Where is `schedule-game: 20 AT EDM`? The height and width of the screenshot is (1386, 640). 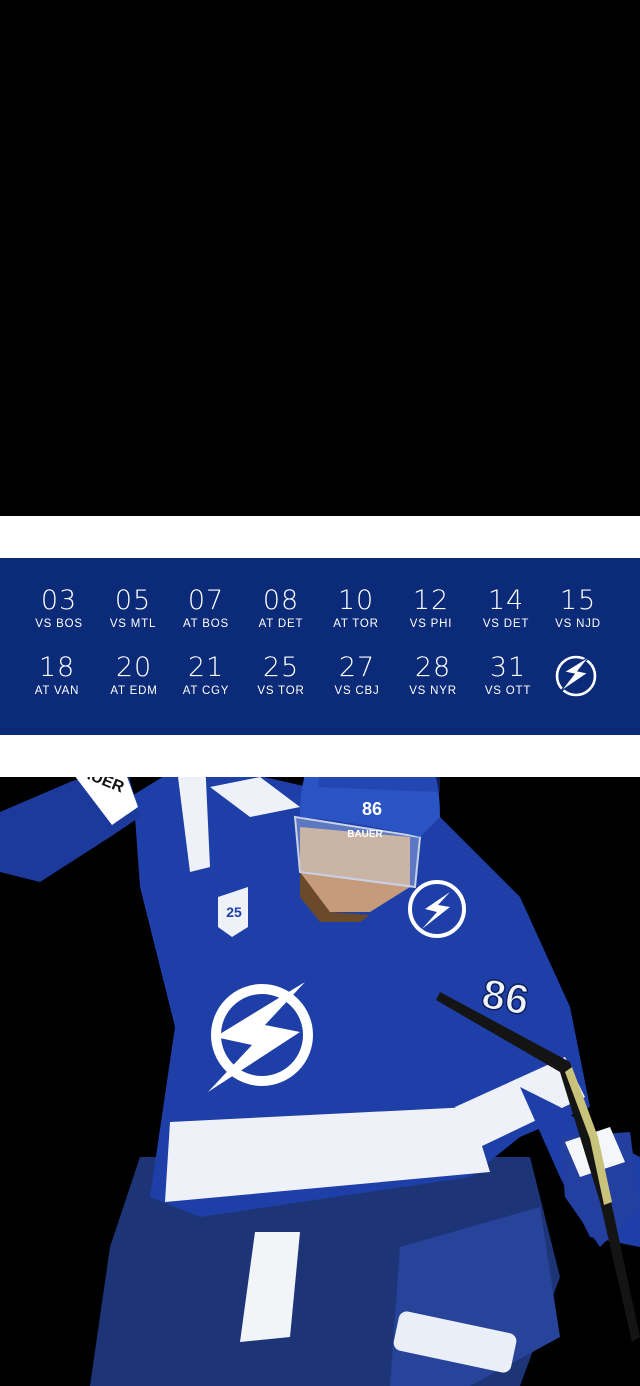
schedule-game: 20 AT EDM is located at coordinates (134, 675).